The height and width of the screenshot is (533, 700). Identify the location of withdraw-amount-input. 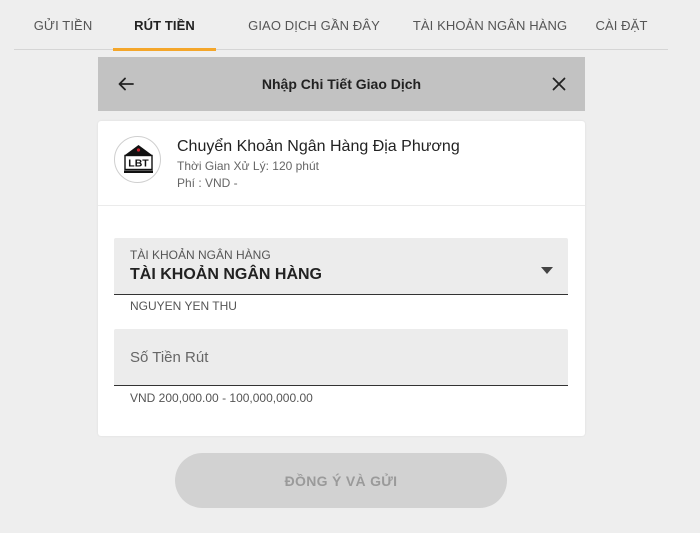
(341, 357).